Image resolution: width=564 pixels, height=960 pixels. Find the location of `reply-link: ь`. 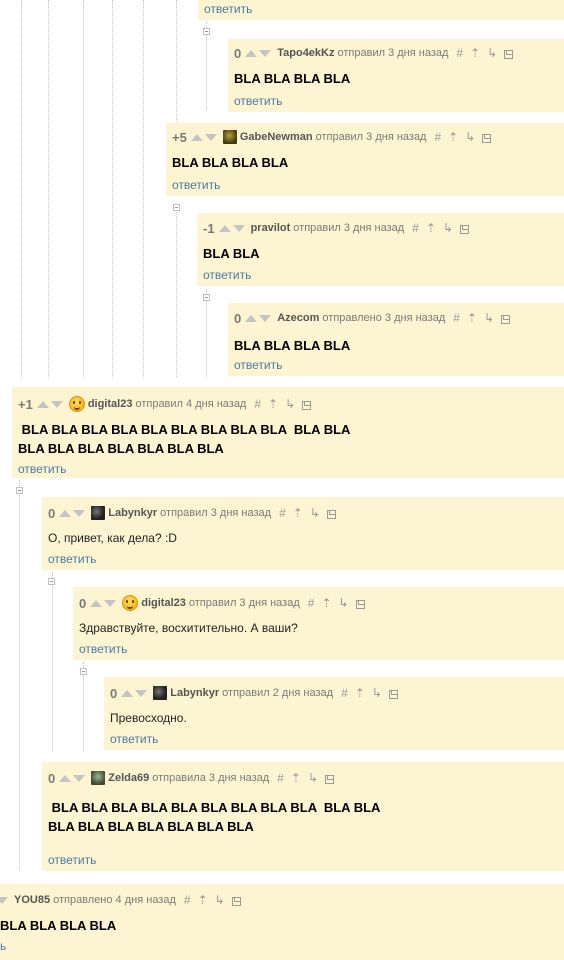

reply-link: ь is located at coordinates (3, 946).